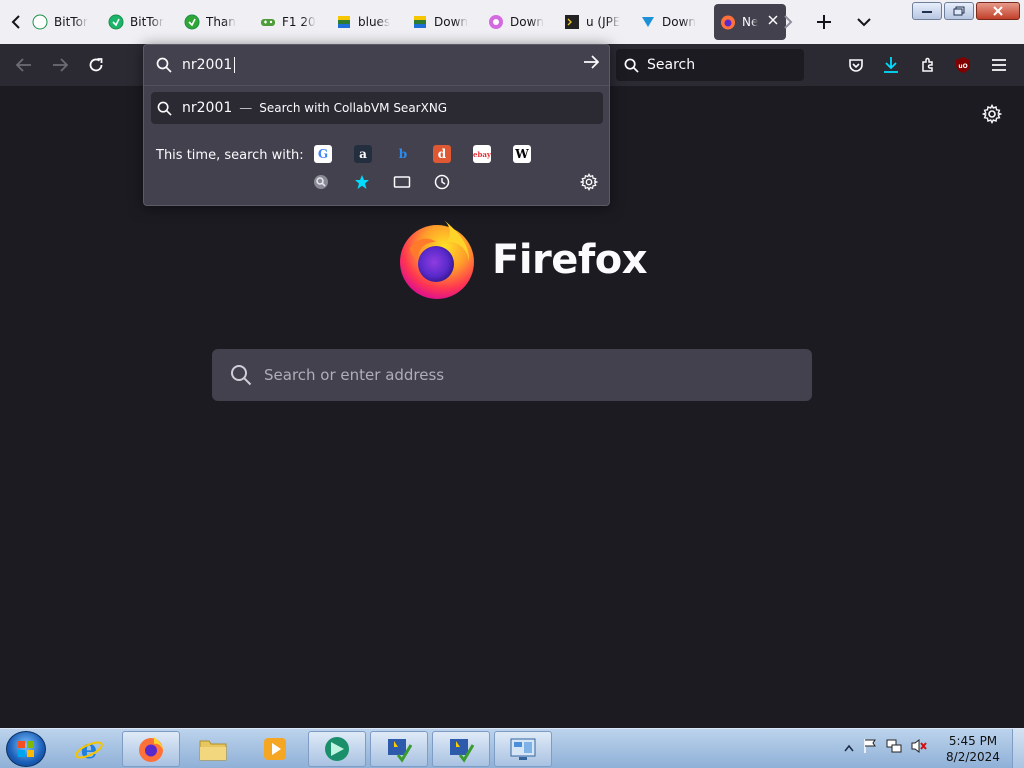  I want to click on bookmarks-star-icon, so click(362, 182).